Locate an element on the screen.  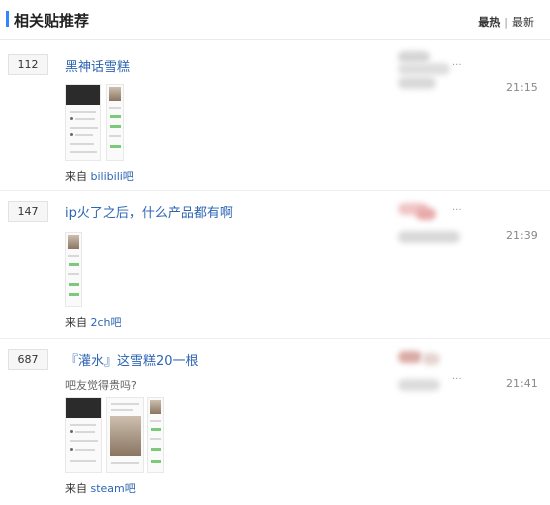
forum-link: steam吧 is located at coordinates (113, 488).